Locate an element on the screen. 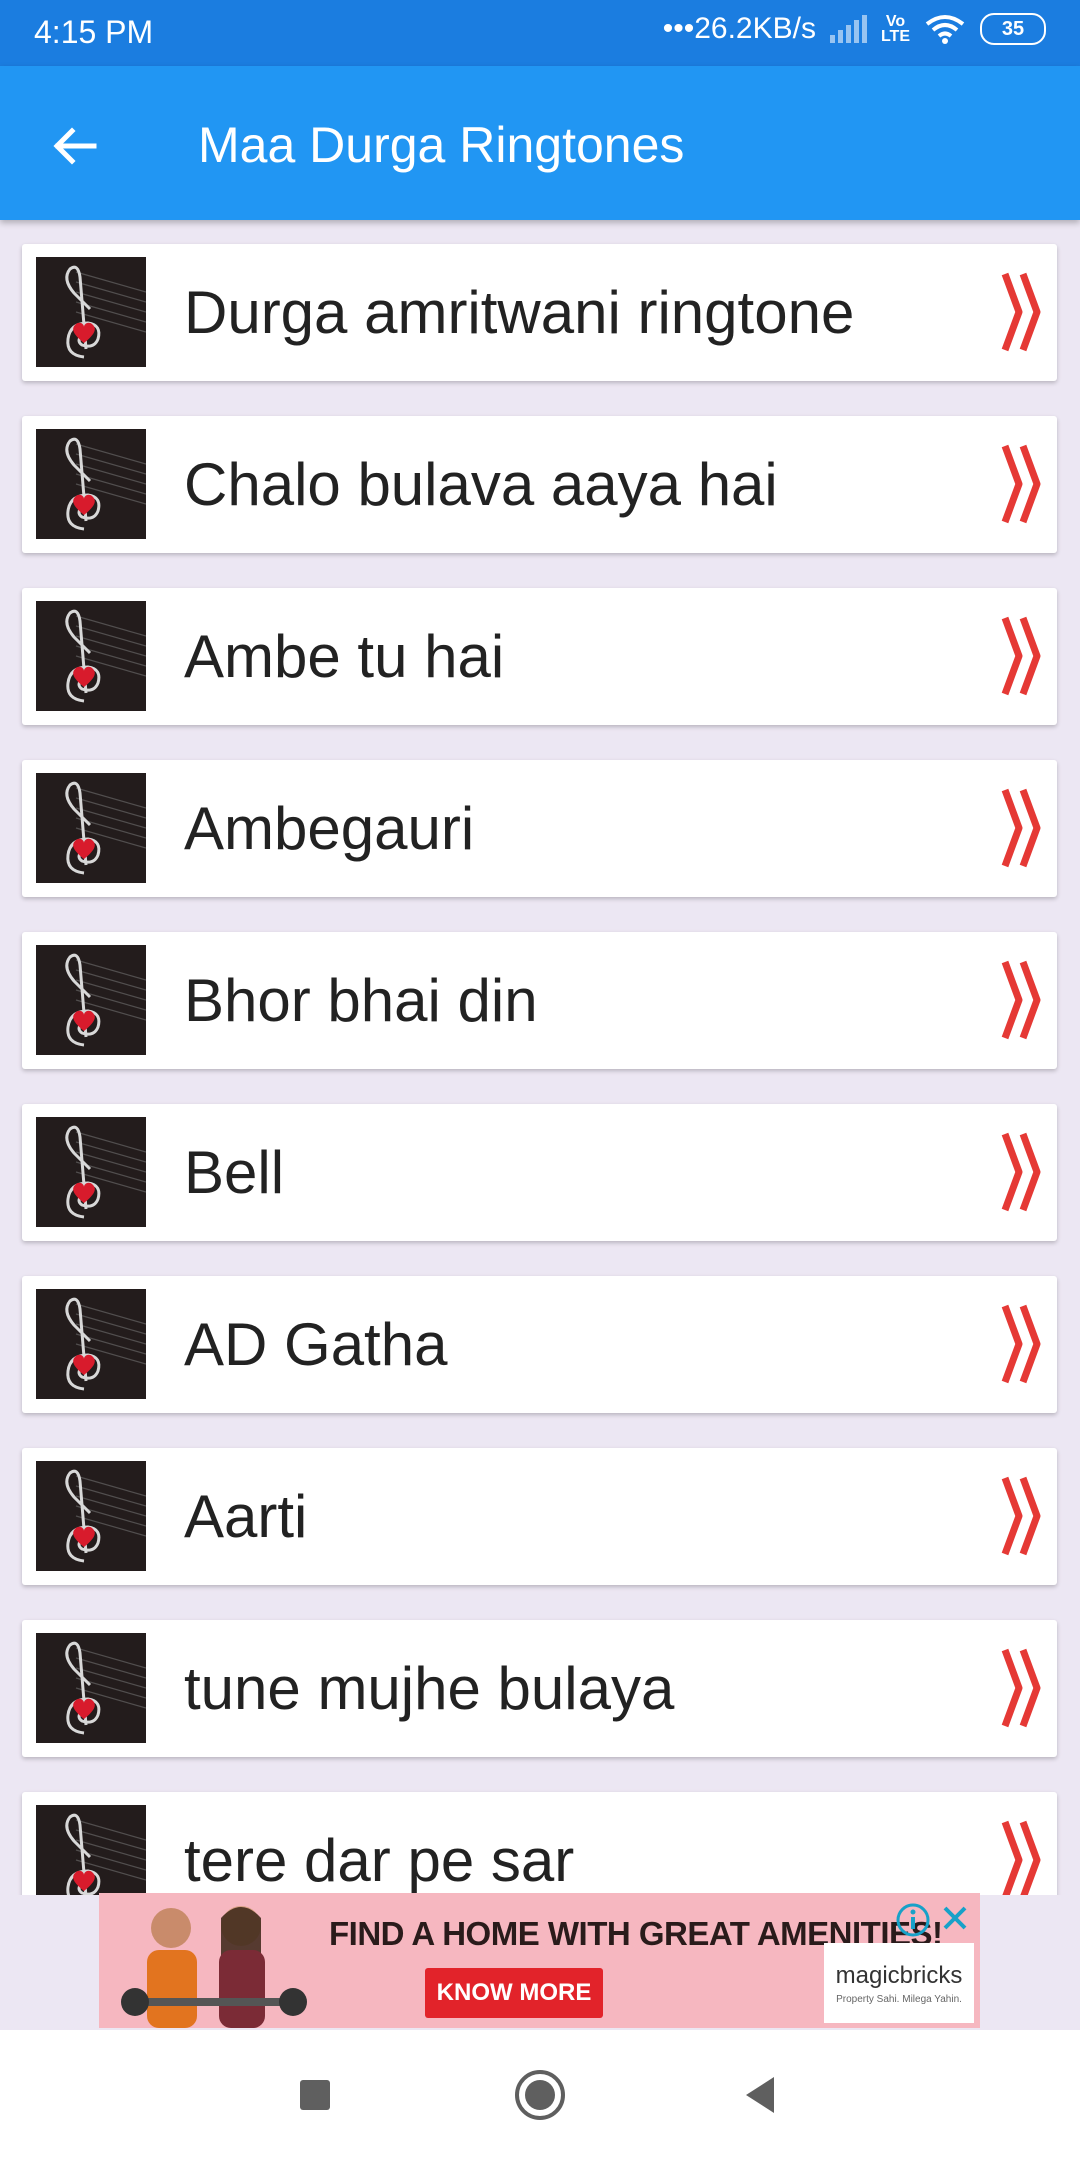  recents-button is located at coordinates (315, 2095).